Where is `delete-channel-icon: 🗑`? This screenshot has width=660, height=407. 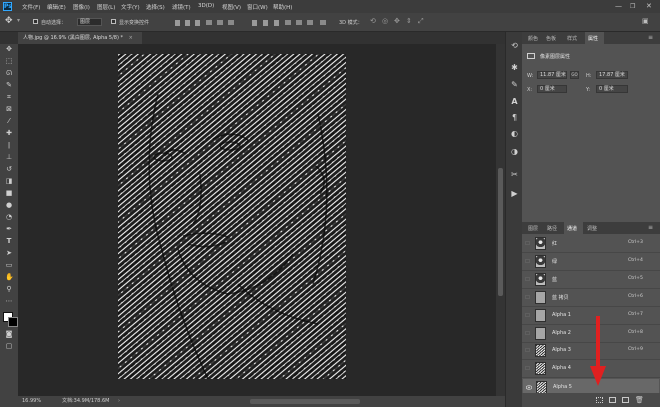 delete-channel-icon: 🗑 is located at coordinates (639, 400).